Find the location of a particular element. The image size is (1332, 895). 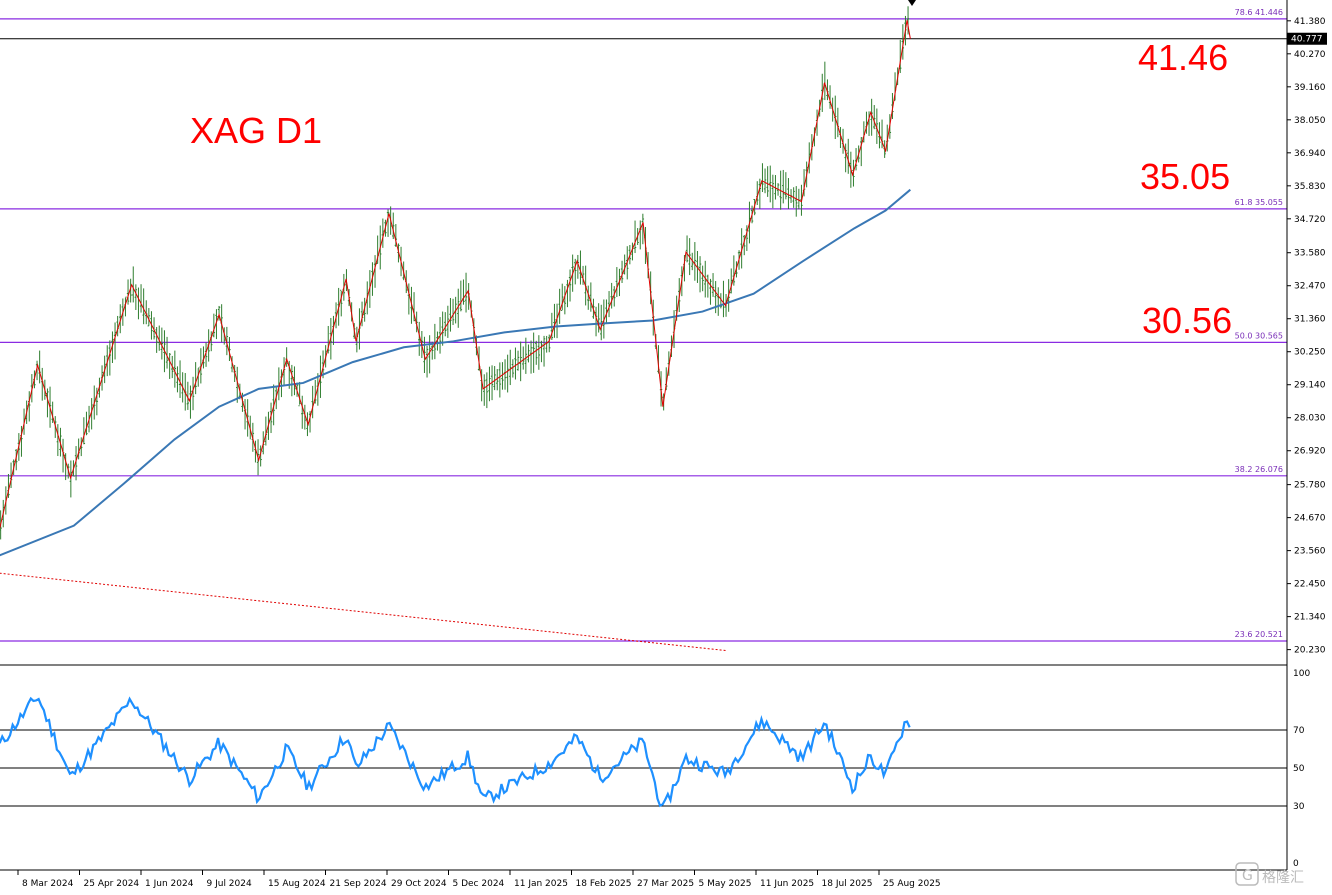

fib-level-label: 61.8 35.055 is located at coordinates (1259, 202).